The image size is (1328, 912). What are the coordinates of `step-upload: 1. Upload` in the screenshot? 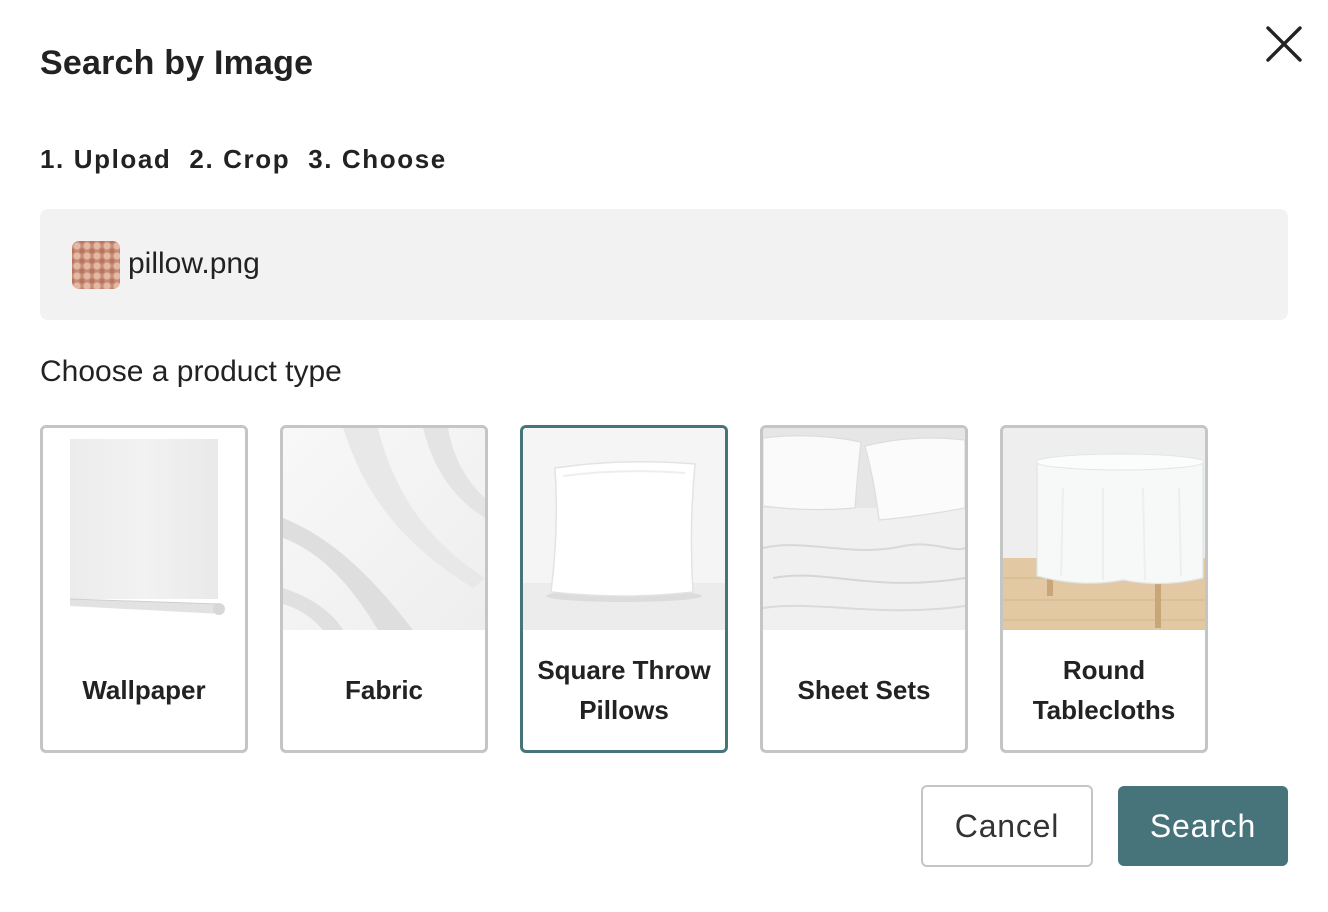 It's located at (106, 159).